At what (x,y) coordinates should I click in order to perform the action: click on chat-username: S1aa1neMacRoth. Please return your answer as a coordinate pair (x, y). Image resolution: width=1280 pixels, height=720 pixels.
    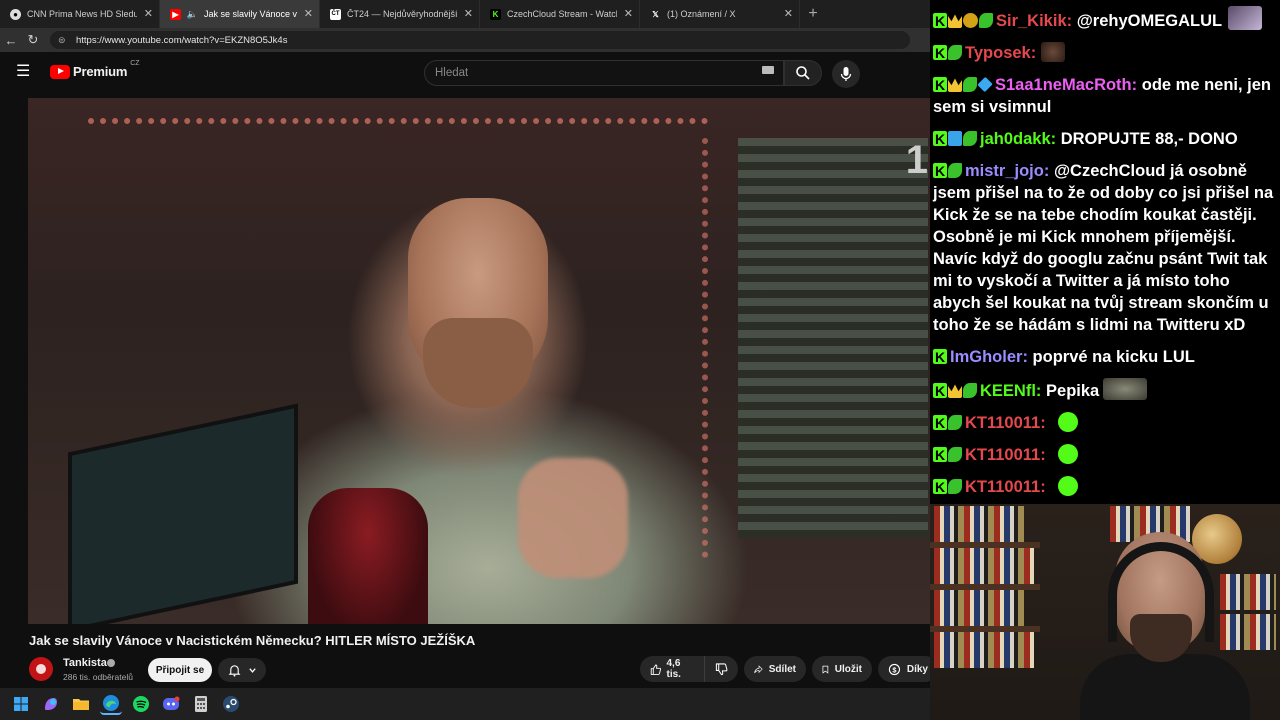
    Looking at the image, I should click on (1063, 85).